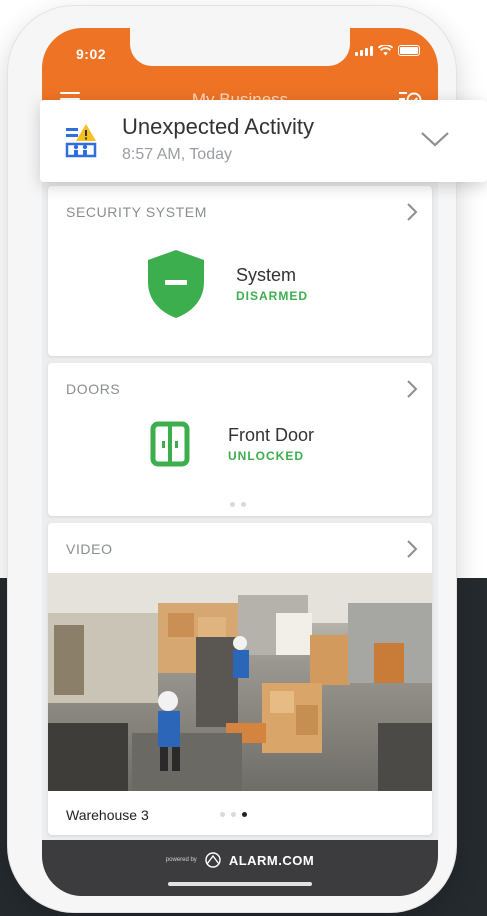  I want to click on home-indicator, so click(240, 884).